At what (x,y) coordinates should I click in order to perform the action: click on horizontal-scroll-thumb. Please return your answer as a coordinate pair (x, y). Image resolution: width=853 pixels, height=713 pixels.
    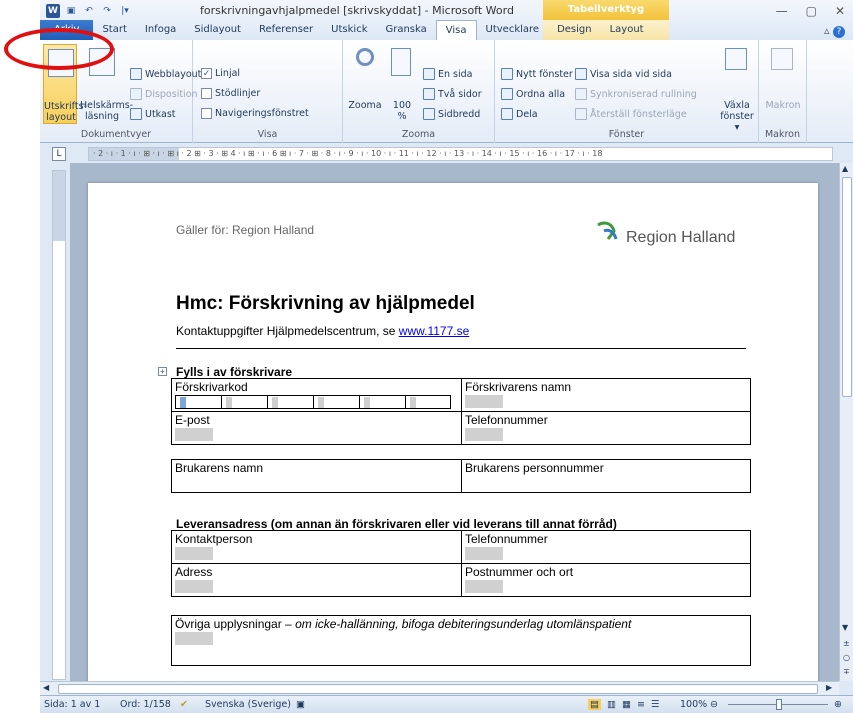
    Looking at the image, I should click on (438, 689).